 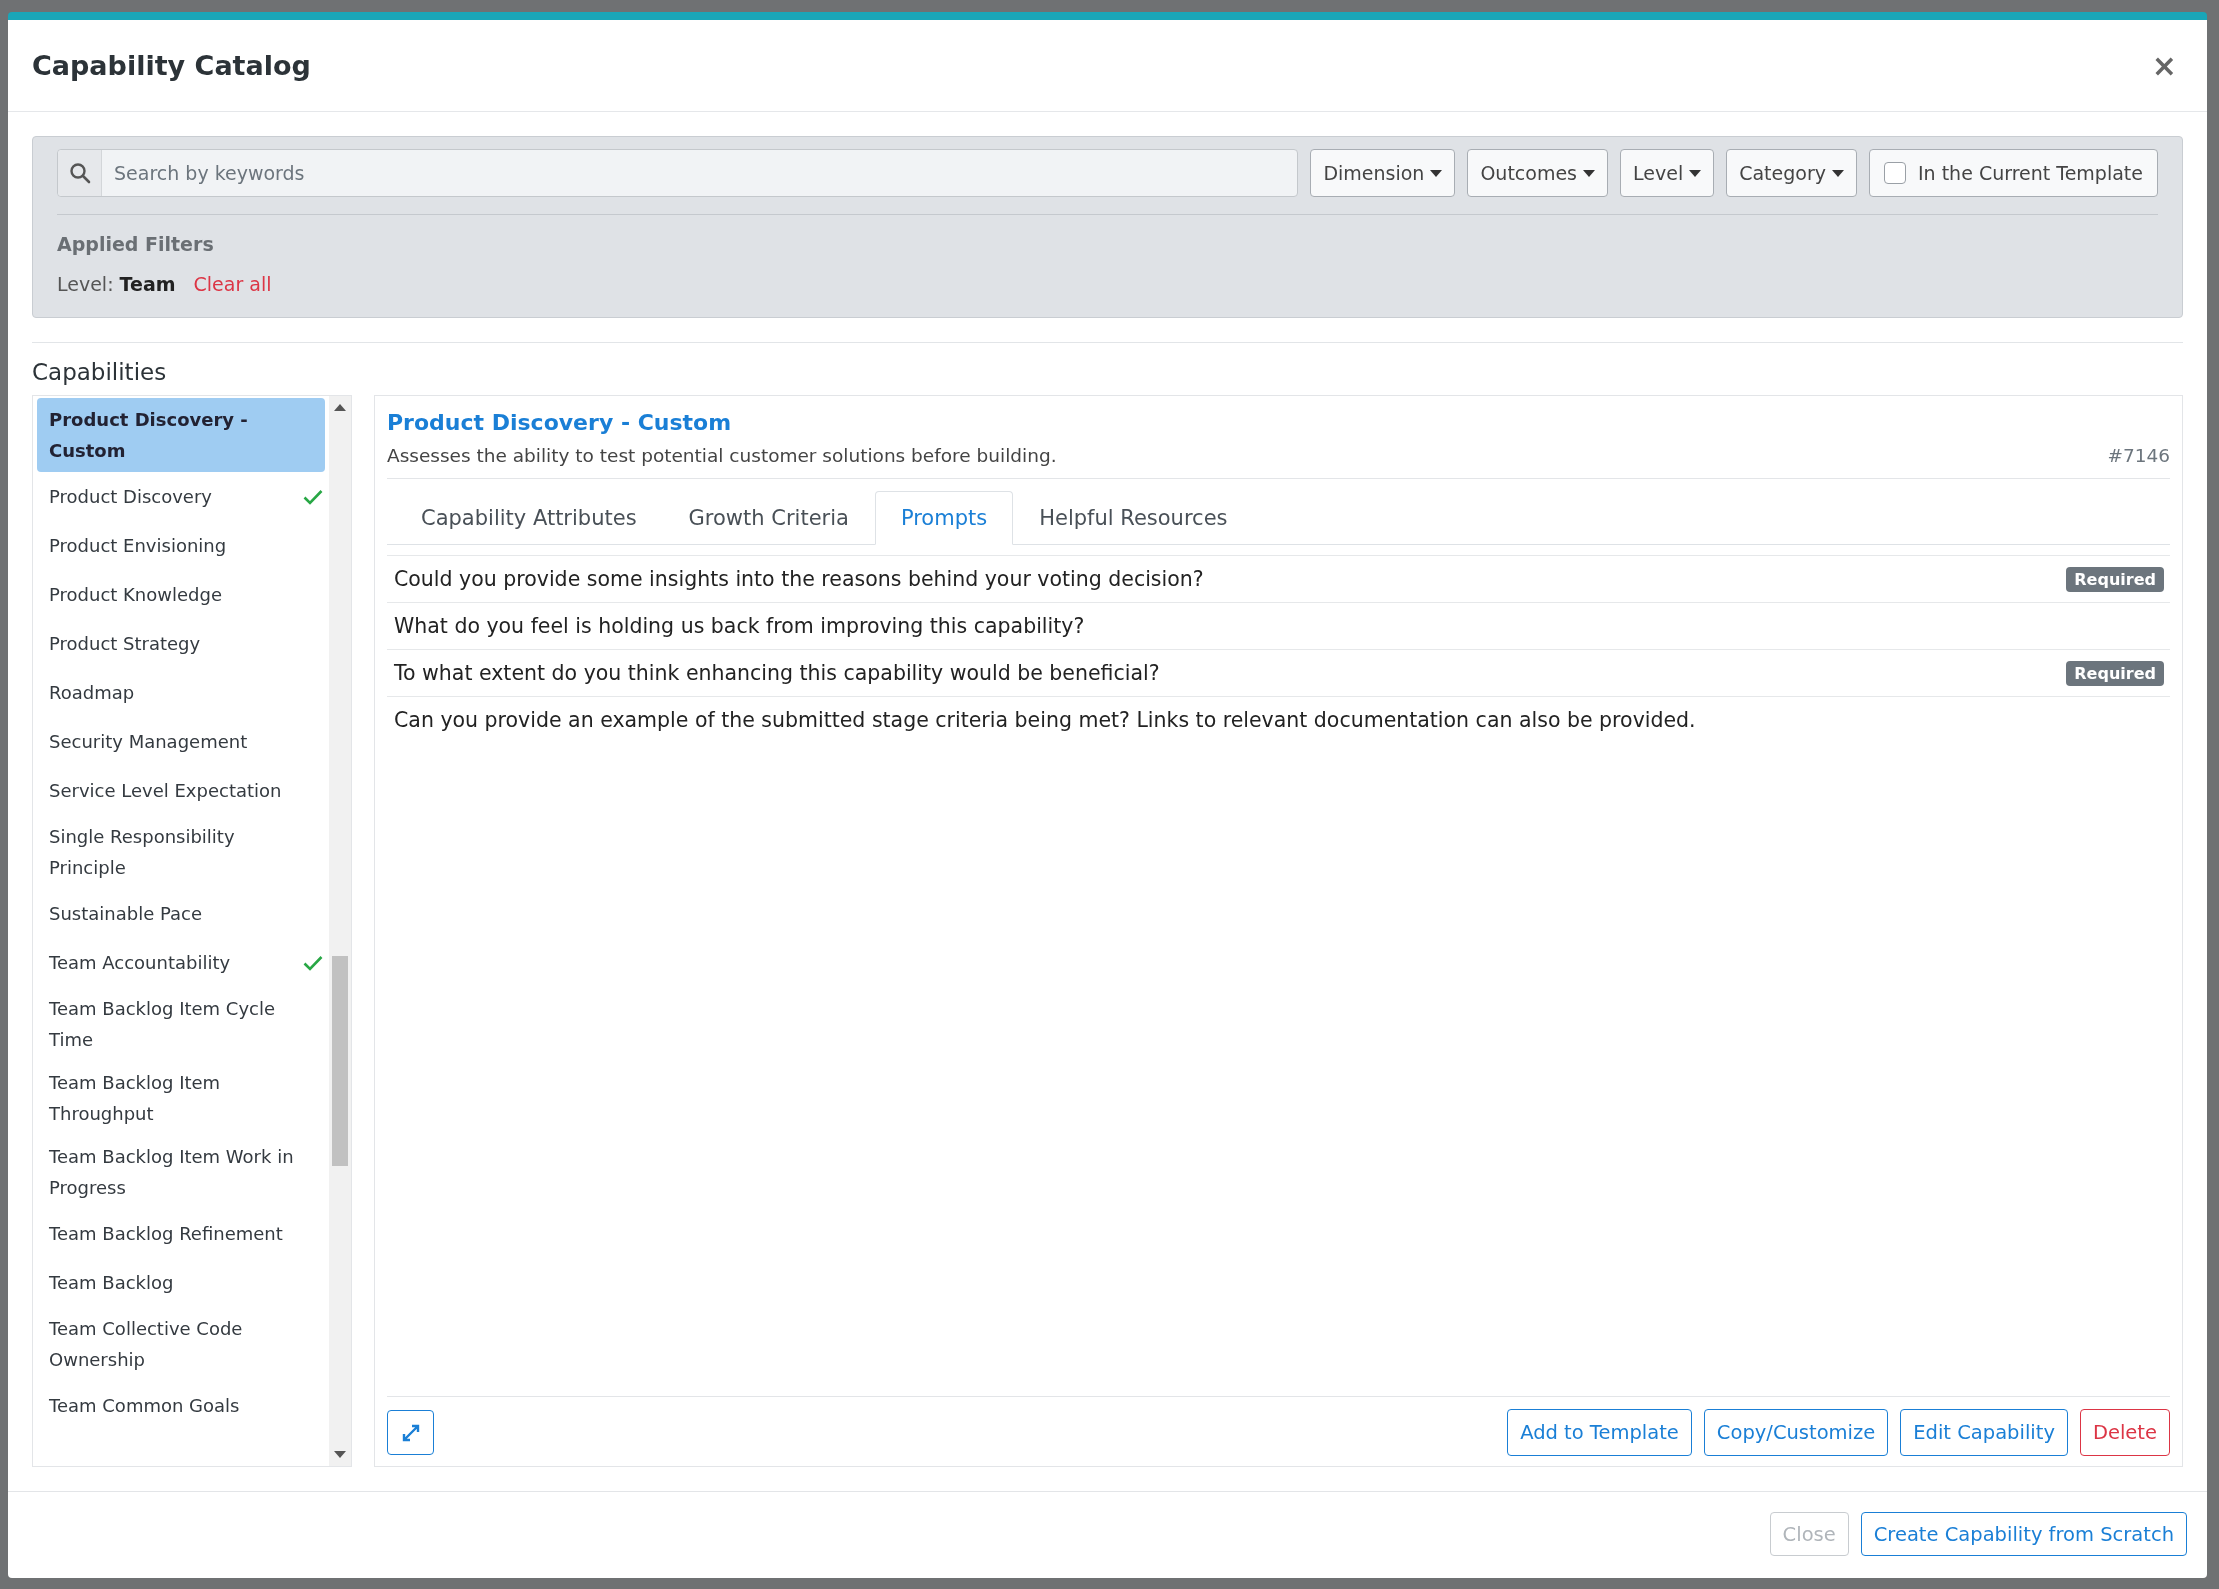 I want to click on filter-dropdown: Outcomes, so click(x=1538, y=173).